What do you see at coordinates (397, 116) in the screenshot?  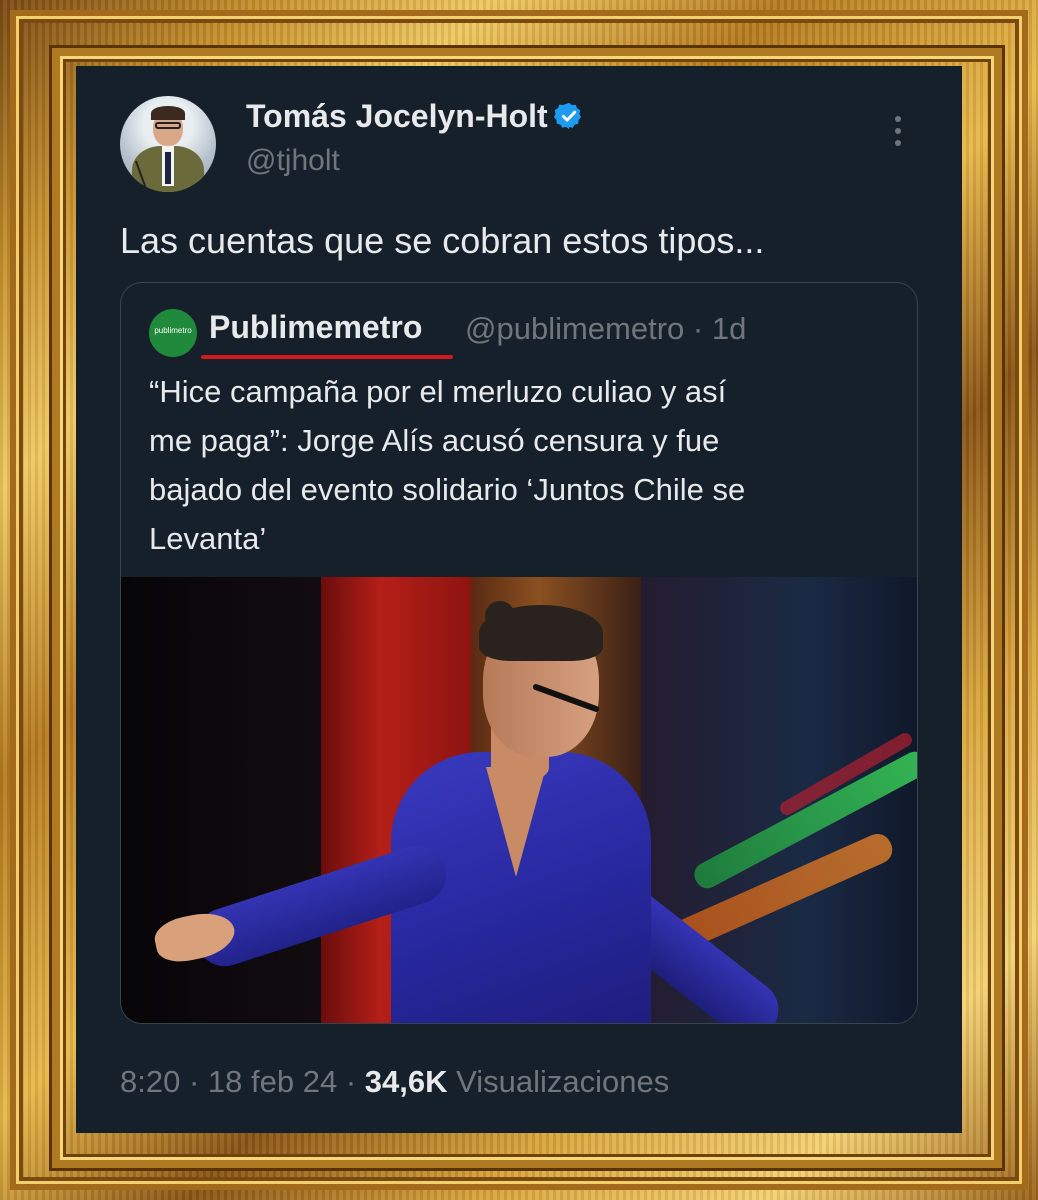 I see `author-name-text: Tomás Jocelyn-Holt` at bounding box center [397, 116].